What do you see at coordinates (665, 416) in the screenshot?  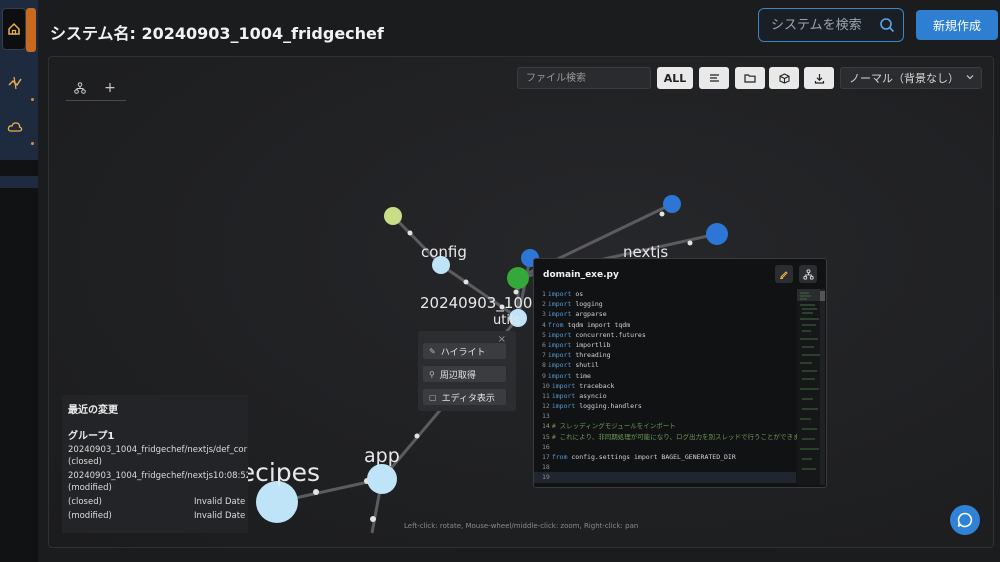 I see `code-line: 13` at bounding box center [665, 416].